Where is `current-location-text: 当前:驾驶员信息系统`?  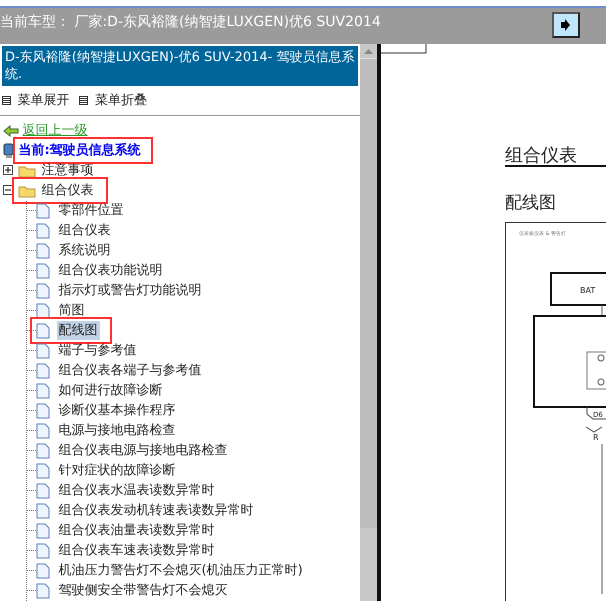
current-location-text: 当前:驾驶员信息系统 is located at coordinates (82, 150).